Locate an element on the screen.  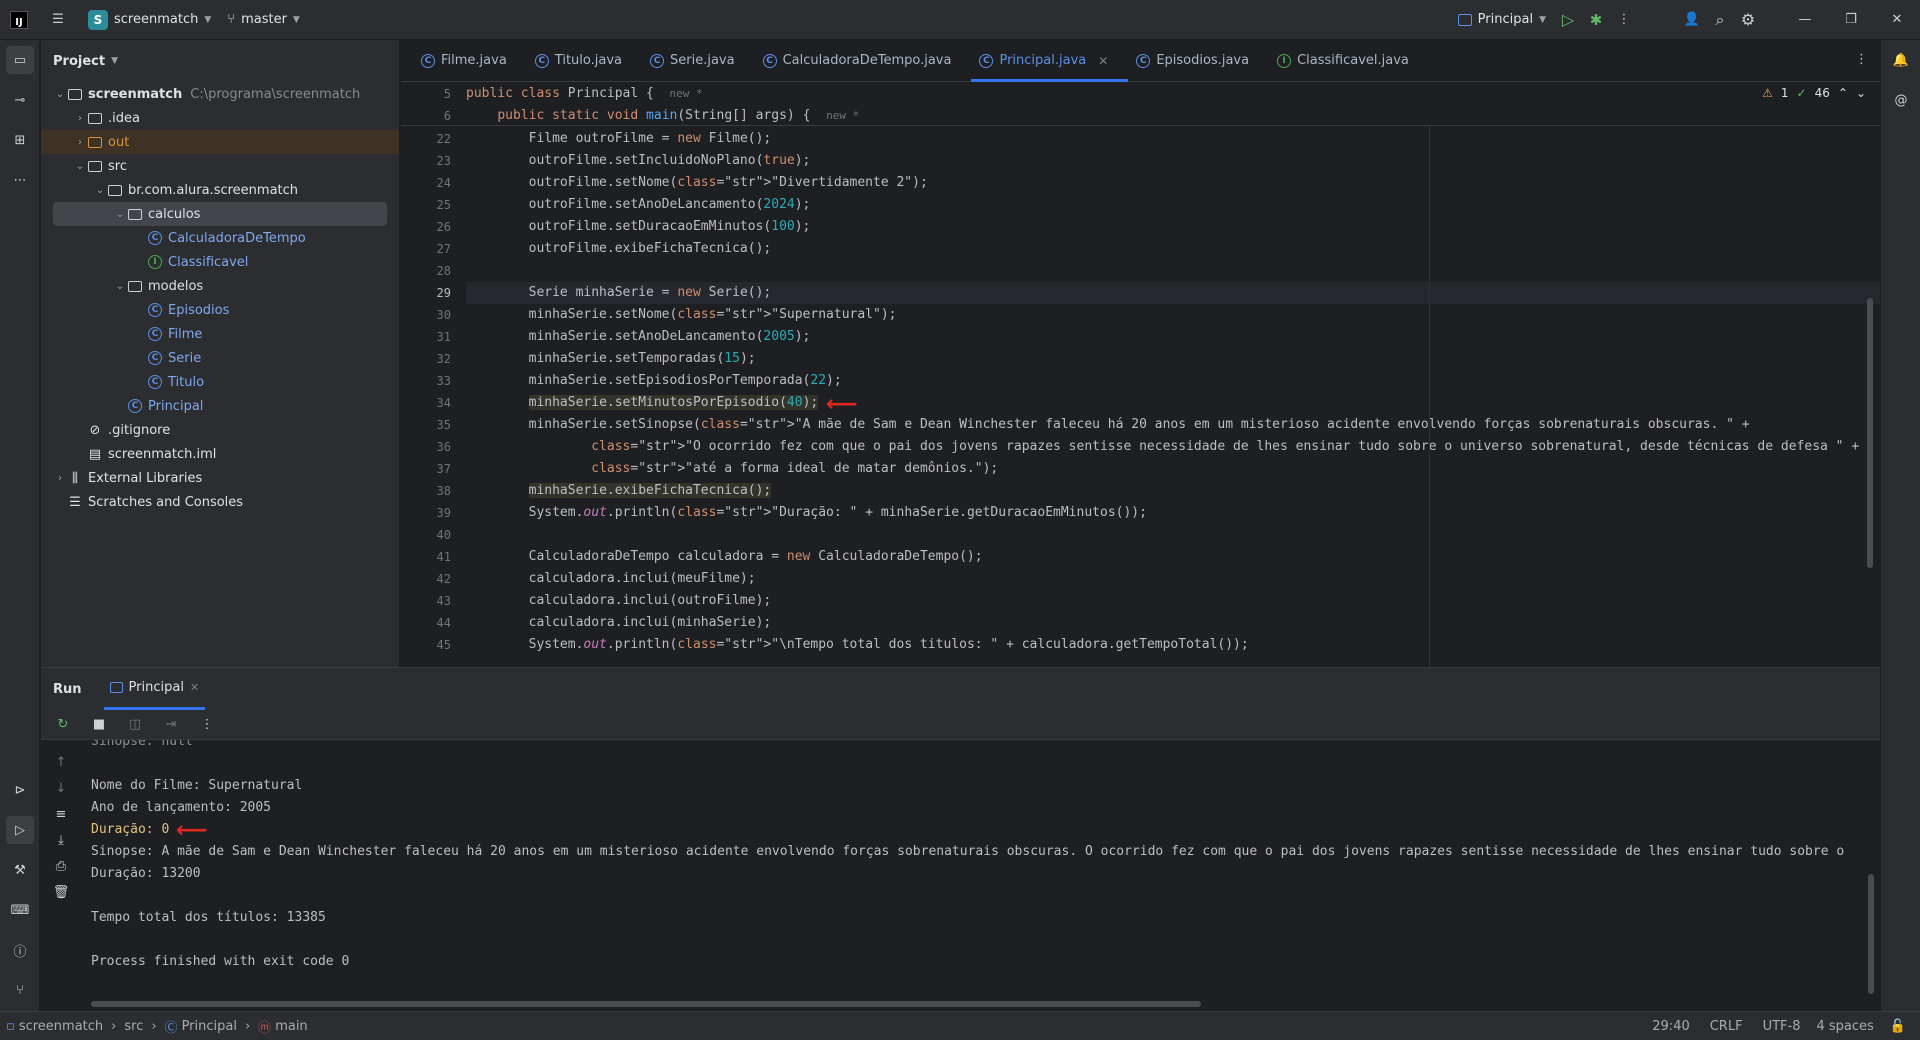
services-icon: ⊳ is located at coordinates (20, 790).